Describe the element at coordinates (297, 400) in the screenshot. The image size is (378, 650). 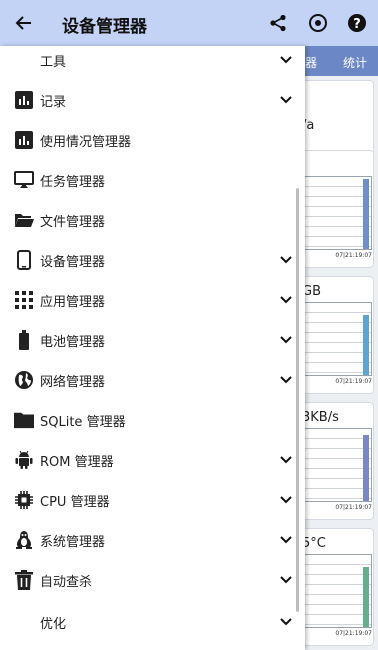
I see `drawer-scrollbar` at that location.